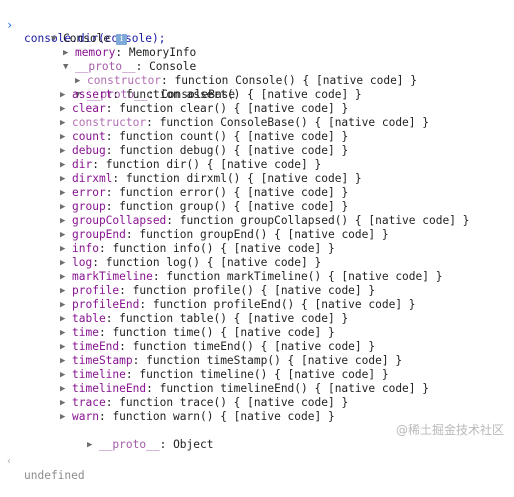 The image size is (514, 497). I want to click on property-key: __proto__, so click(129, 444).